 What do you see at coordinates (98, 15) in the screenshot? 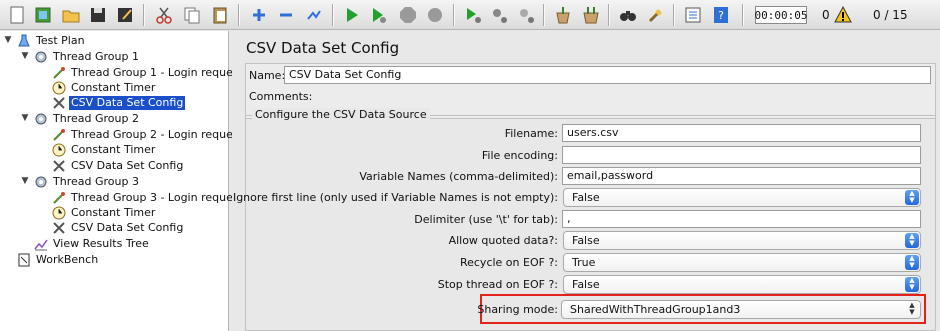
I see `save-icon` at bounding box center [98, 15].